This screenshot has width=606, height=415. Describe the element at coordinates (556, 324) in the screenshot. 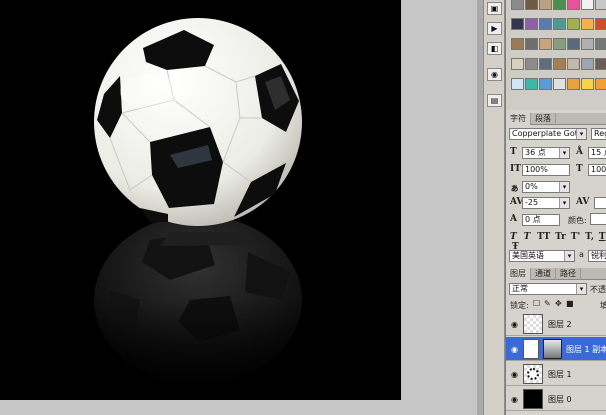

I see `layer-row: ◉ 图层 2` at that location.